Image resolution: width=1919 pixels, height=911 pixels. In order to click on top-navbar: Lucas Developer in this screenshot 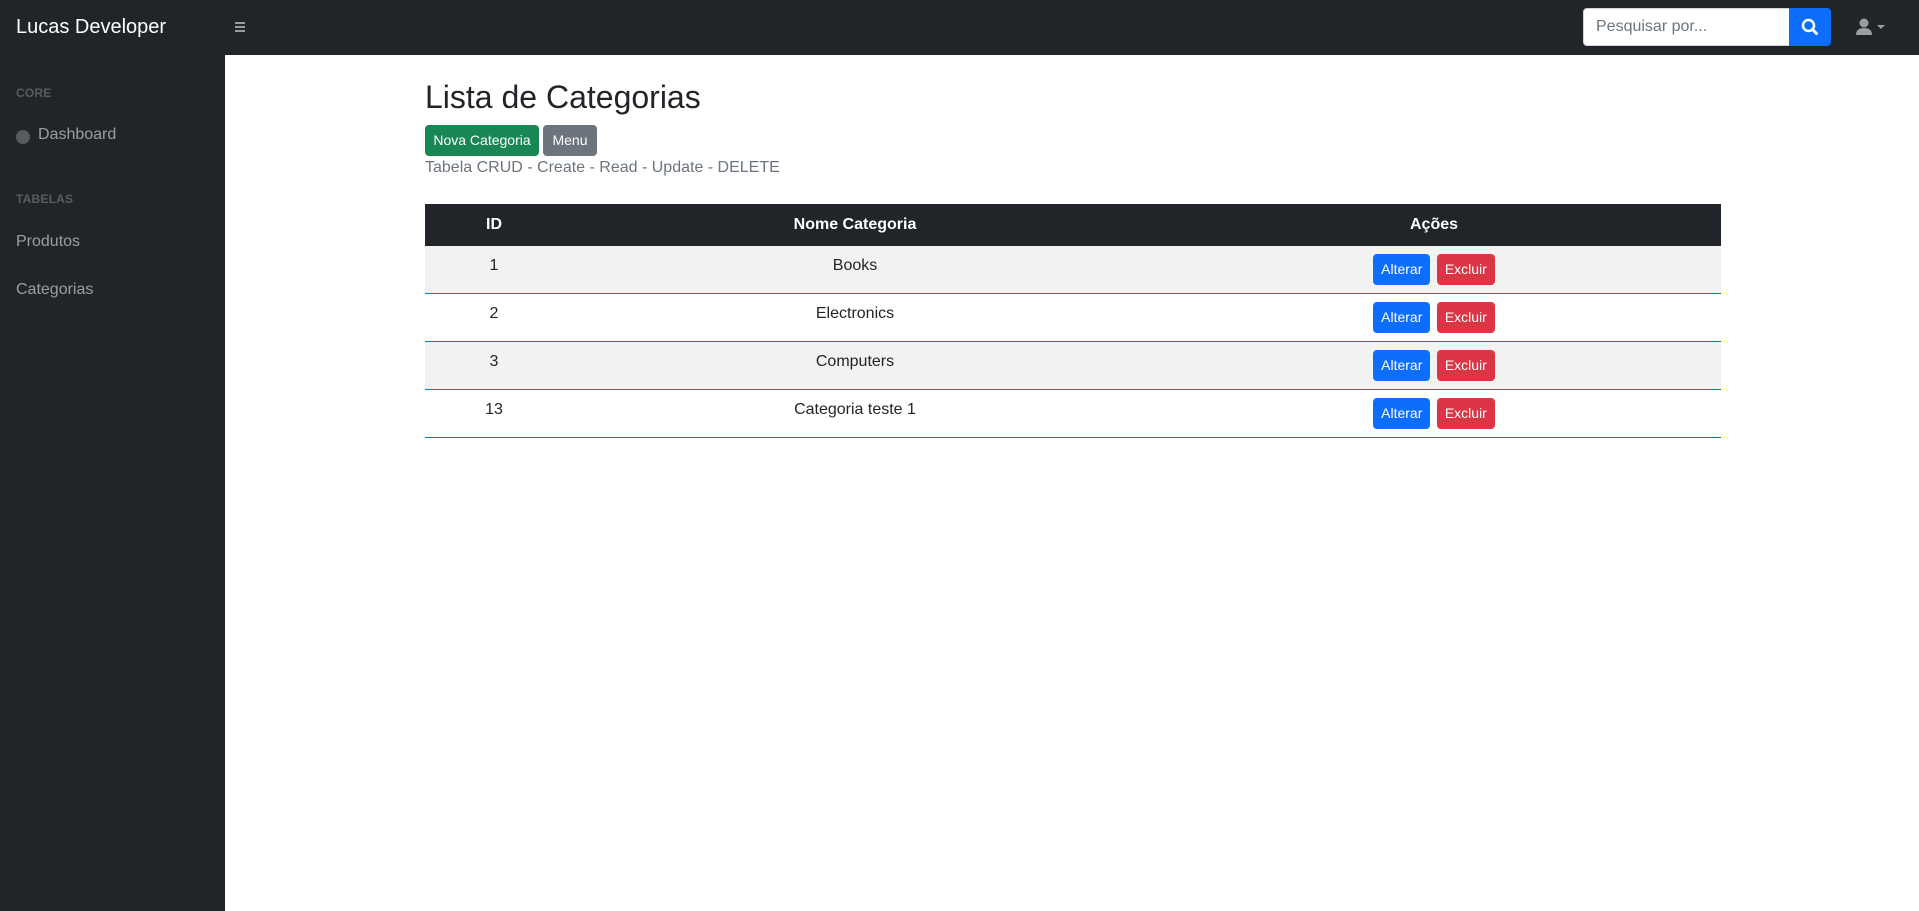, I will do `click(959, 27)`.